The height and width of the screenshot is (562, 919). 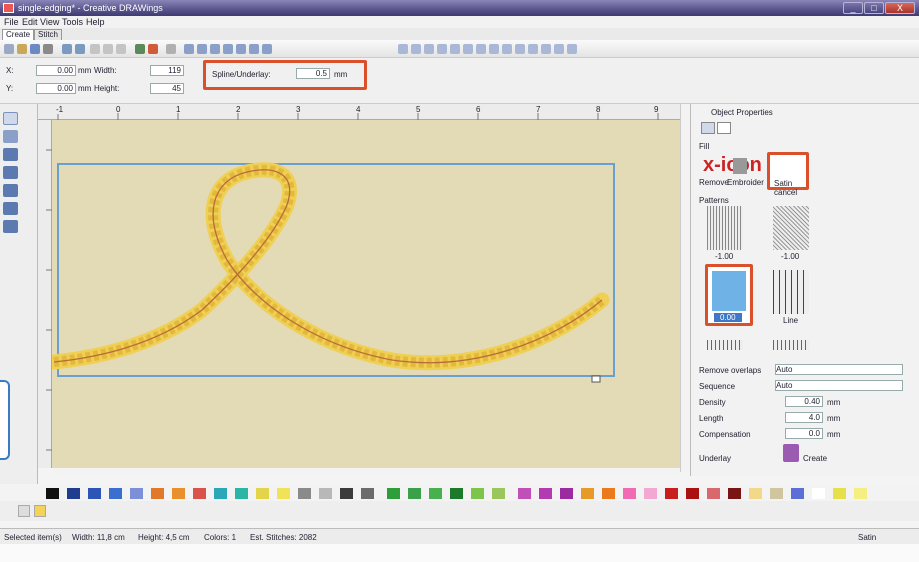 I want to click on open-icon, so click(x=22, y=49).